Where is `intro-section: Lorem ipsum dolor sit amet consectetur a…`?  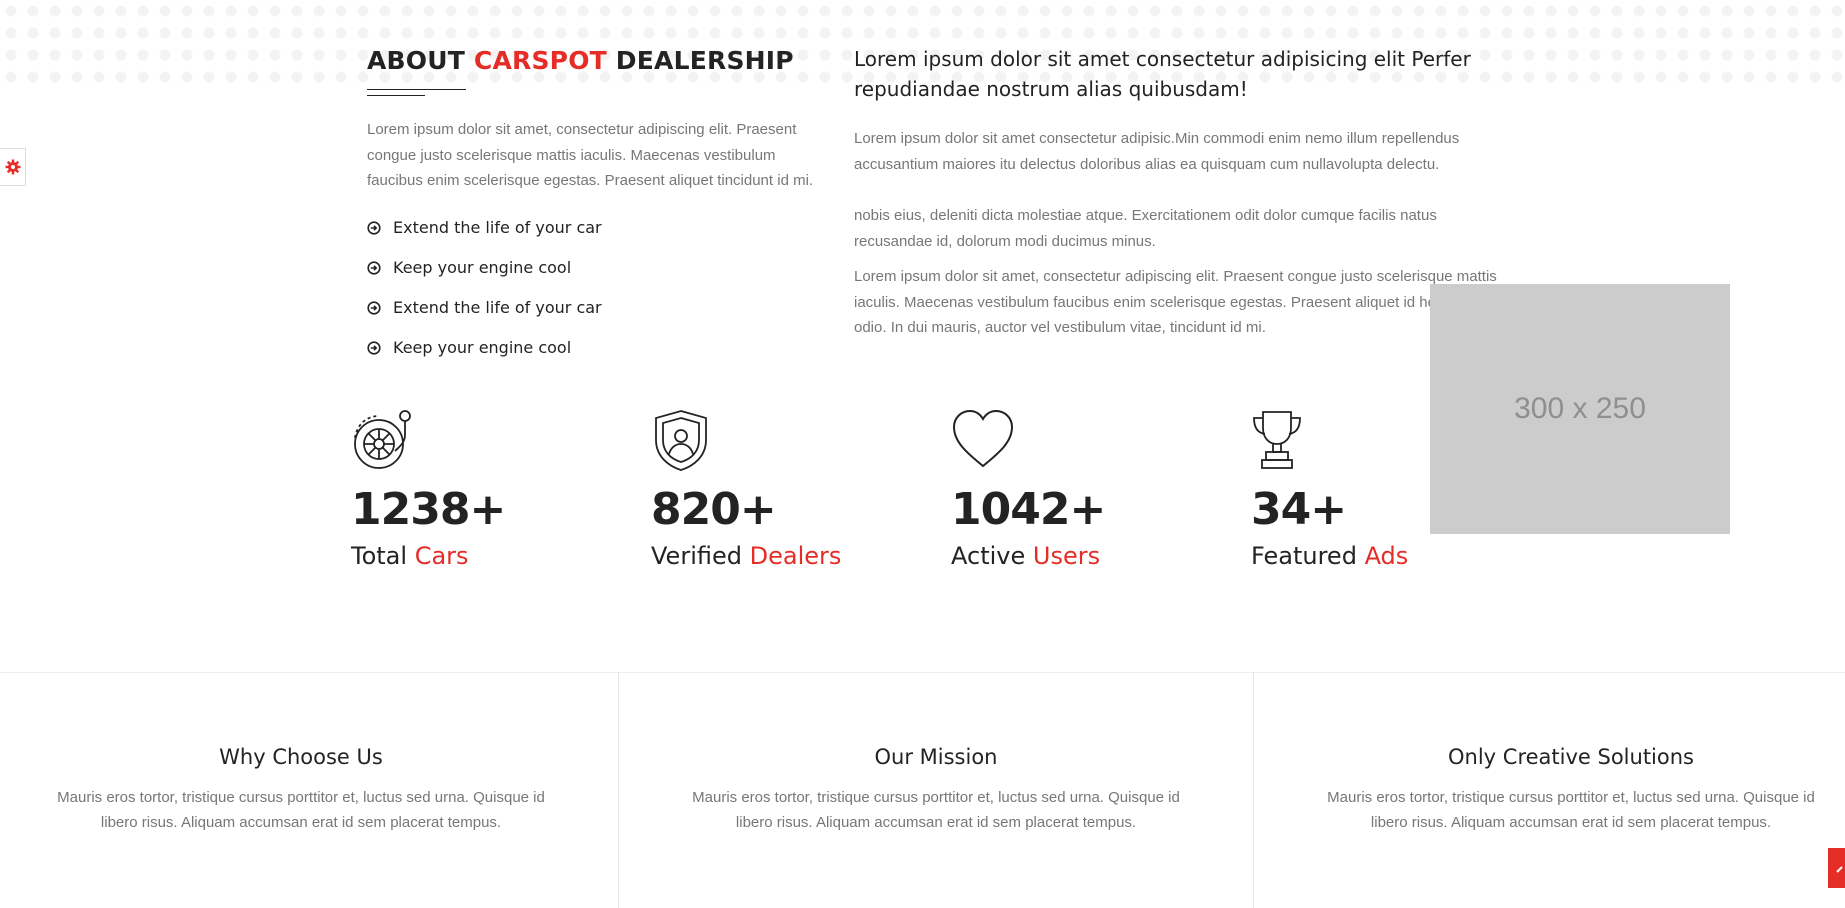
intro-section: Lorem ipsum dolor sit amet consectetur a… is located at coordinates (1179, 192).